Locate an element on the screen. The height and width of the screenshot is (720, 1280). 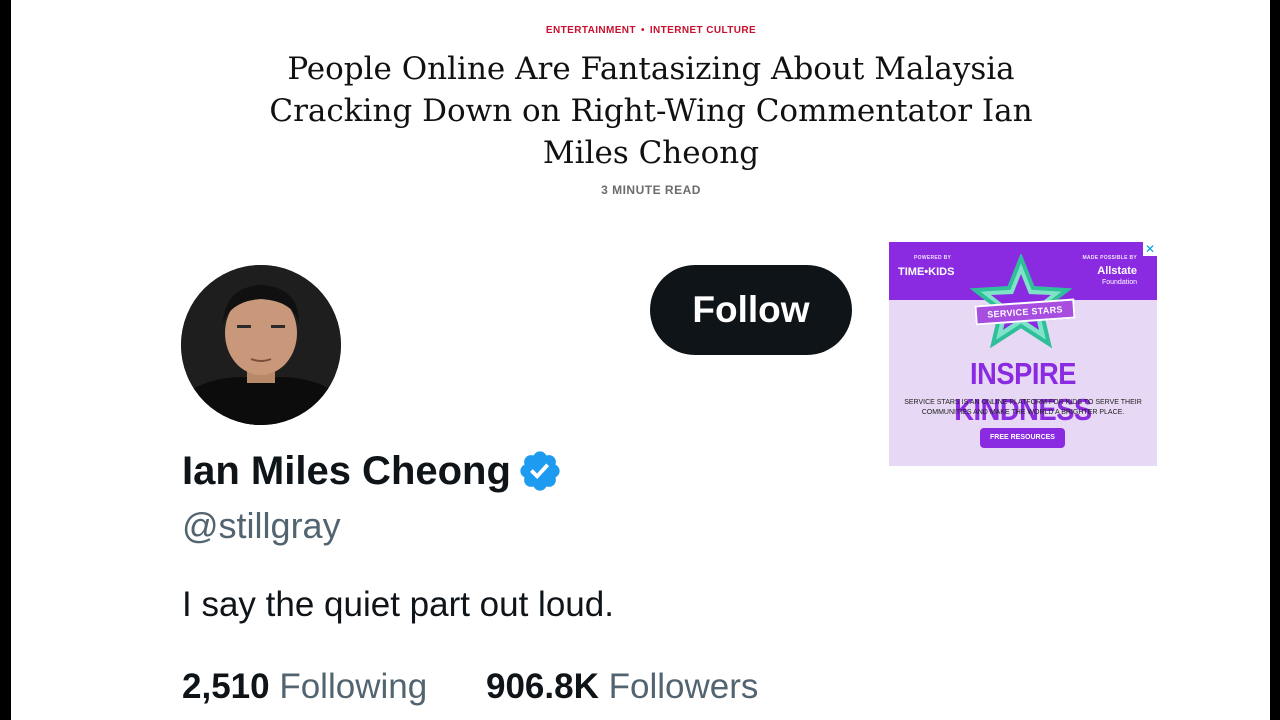
category-internet-culture-link: INTERNET CULTURE is located at coordinates (703, 30).